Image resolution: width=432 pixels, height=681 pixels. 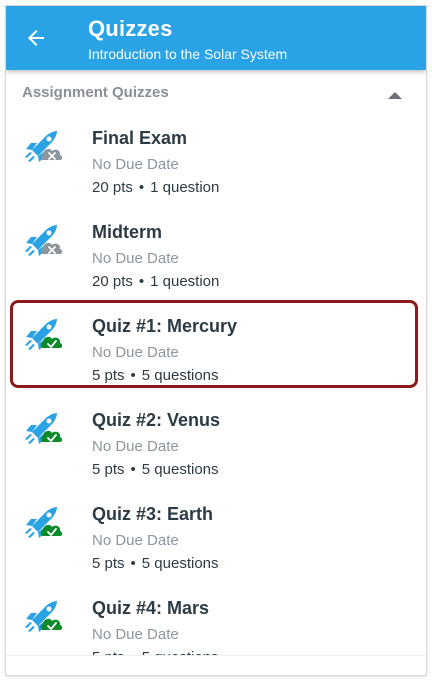 I want to click on chevron-up-icon, so click(x=395, y=95).